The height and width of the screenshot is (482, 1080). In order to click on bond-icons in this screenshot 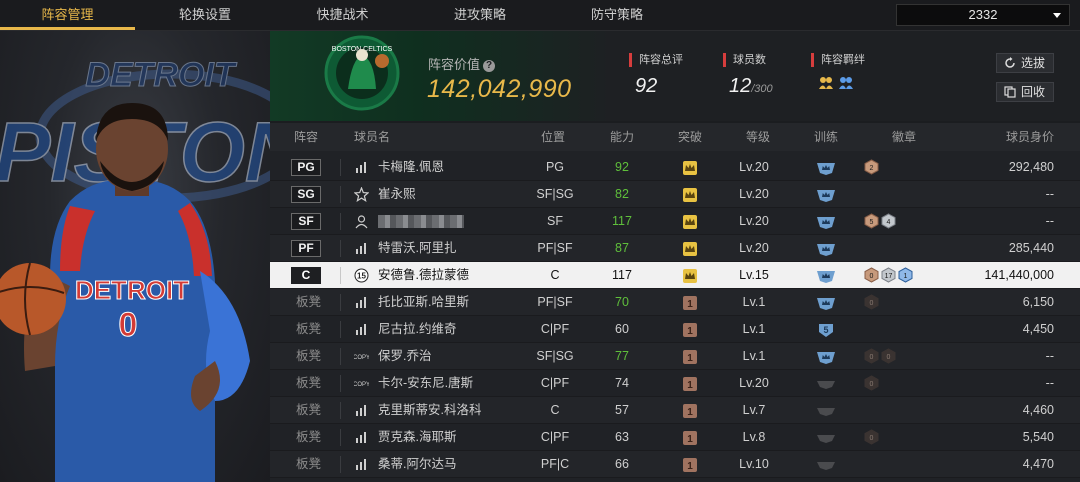, I will do `click(841, 83)`.